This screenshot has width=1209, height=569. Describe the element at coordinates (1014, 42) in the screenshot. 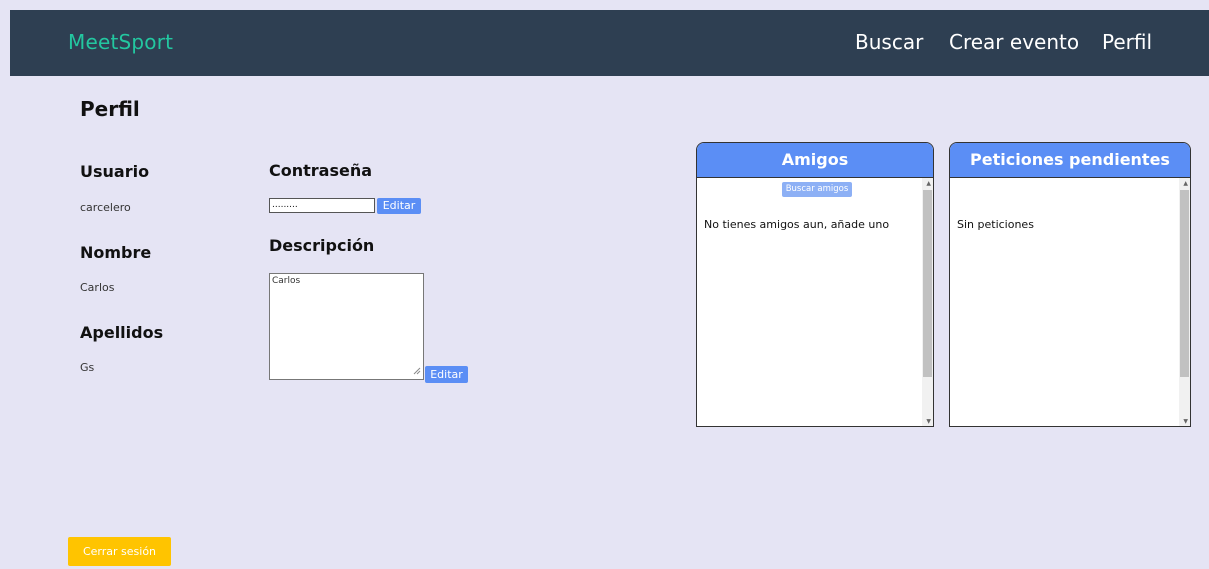

I see `nav-create-event: Crear evento` at that location.